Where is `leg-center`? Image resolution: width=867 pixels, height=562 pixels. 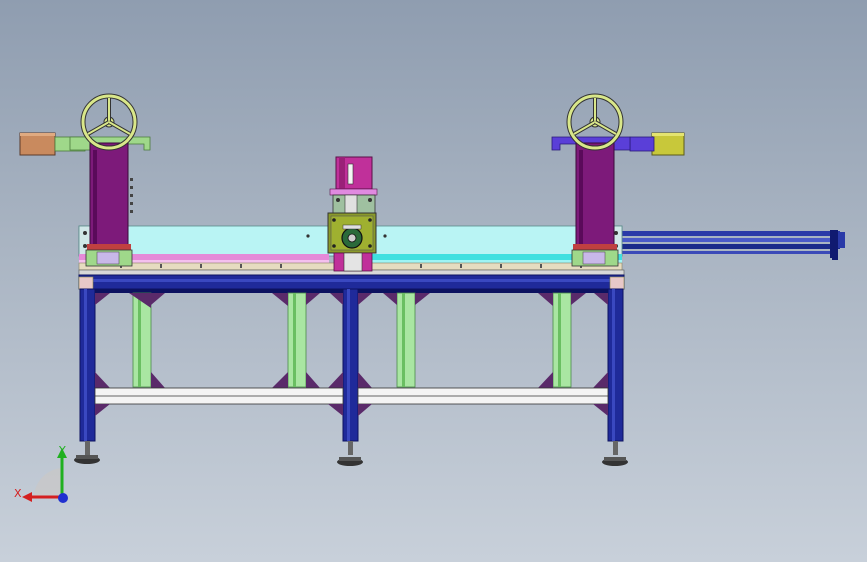
leg-center is located at coordinates (350, 365).